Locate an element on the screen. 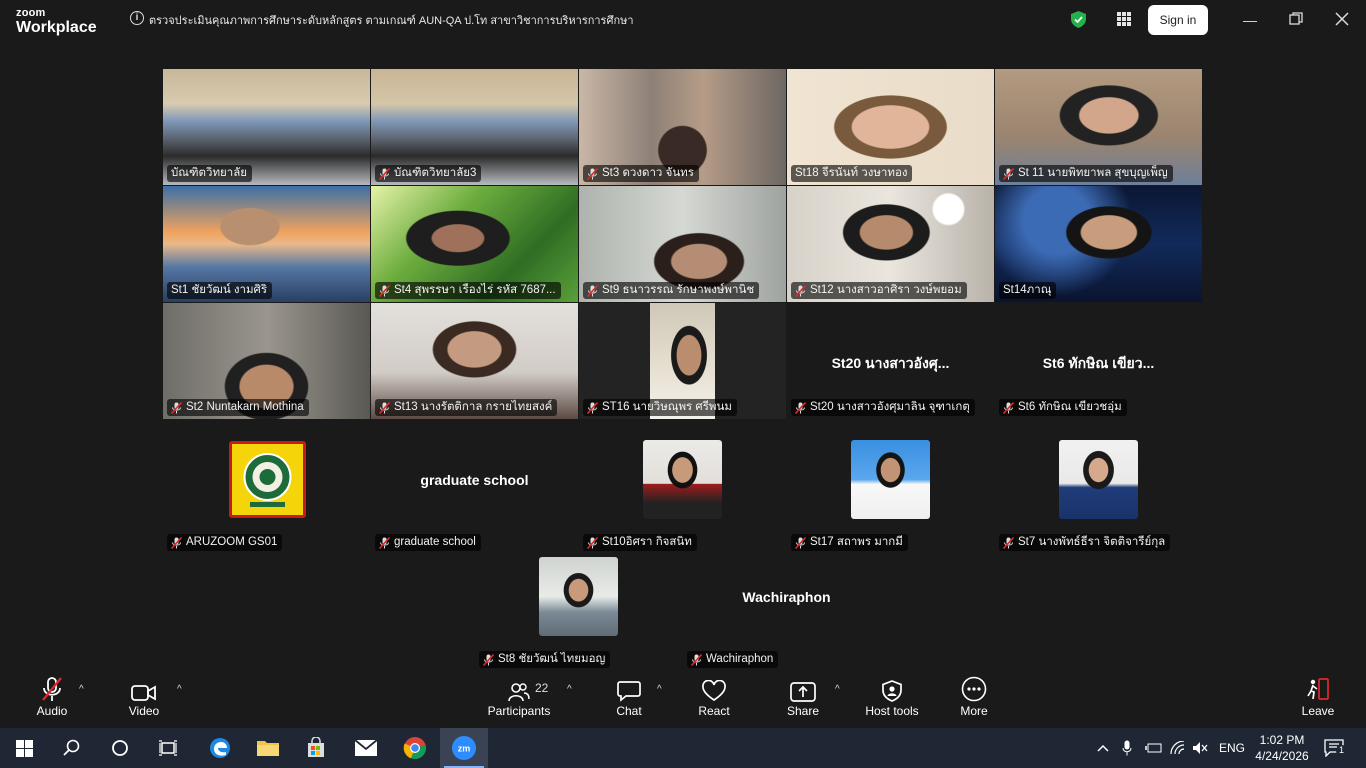 The width and height of the screenshot is (1366, 768). video-tile: St13 นางรัตติกาล กรายไทยสงค์ is located at coordinates (474, 361).